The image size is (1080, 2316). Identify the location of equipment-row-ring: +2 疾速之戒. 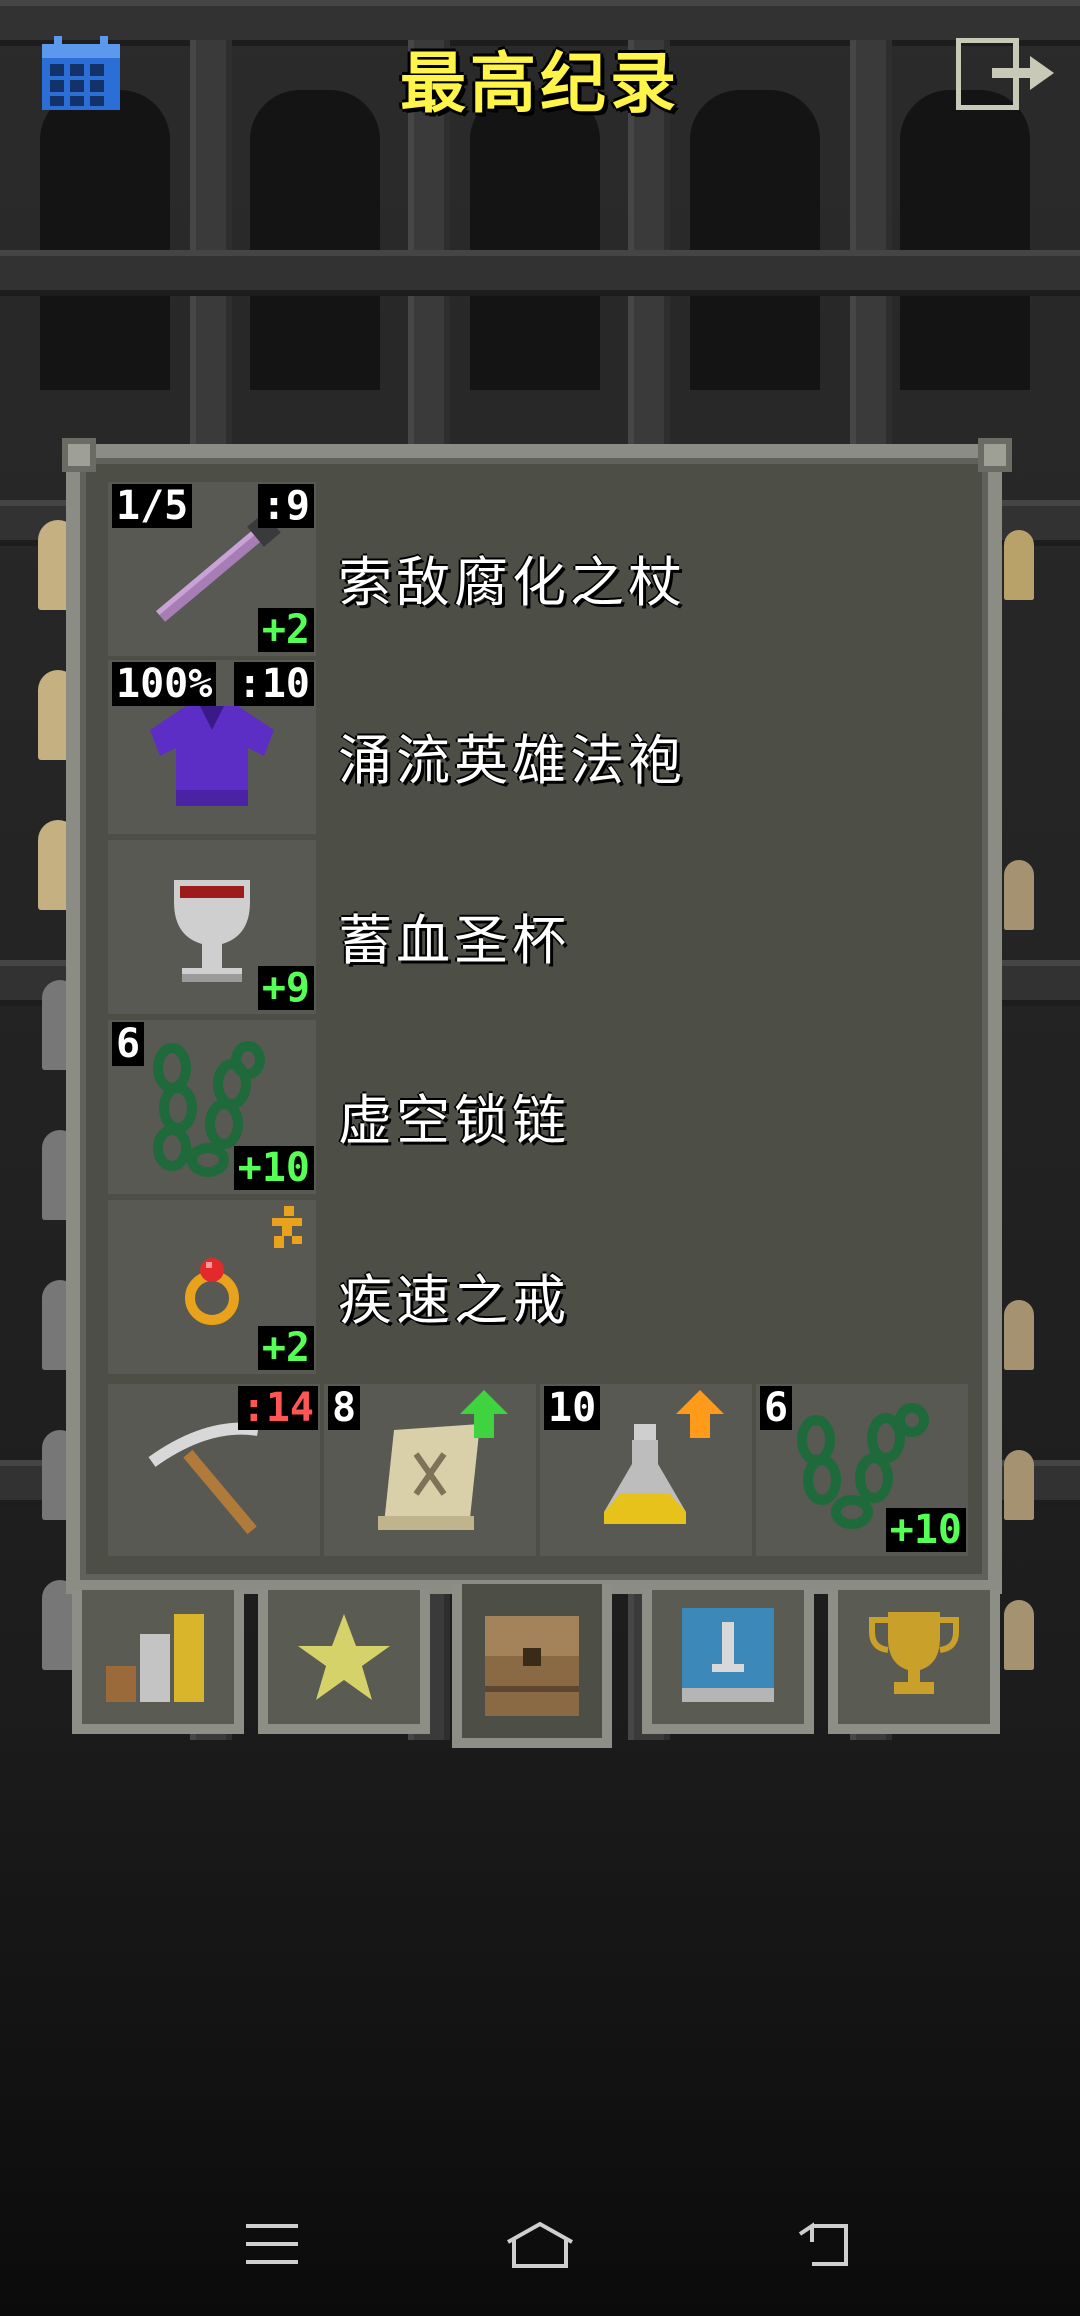
(538, 1288).